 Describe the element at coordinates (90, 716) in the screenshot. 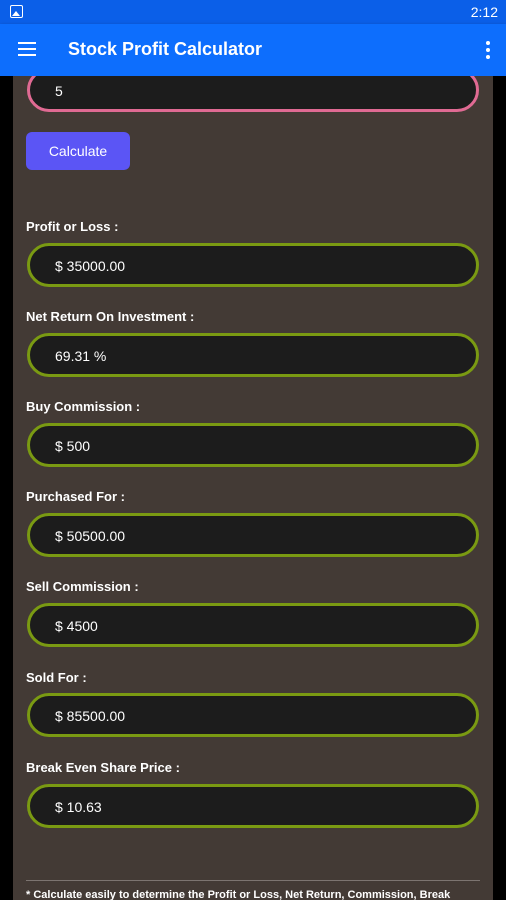

I see `sold-for-value: $ 85500.00` at that location.